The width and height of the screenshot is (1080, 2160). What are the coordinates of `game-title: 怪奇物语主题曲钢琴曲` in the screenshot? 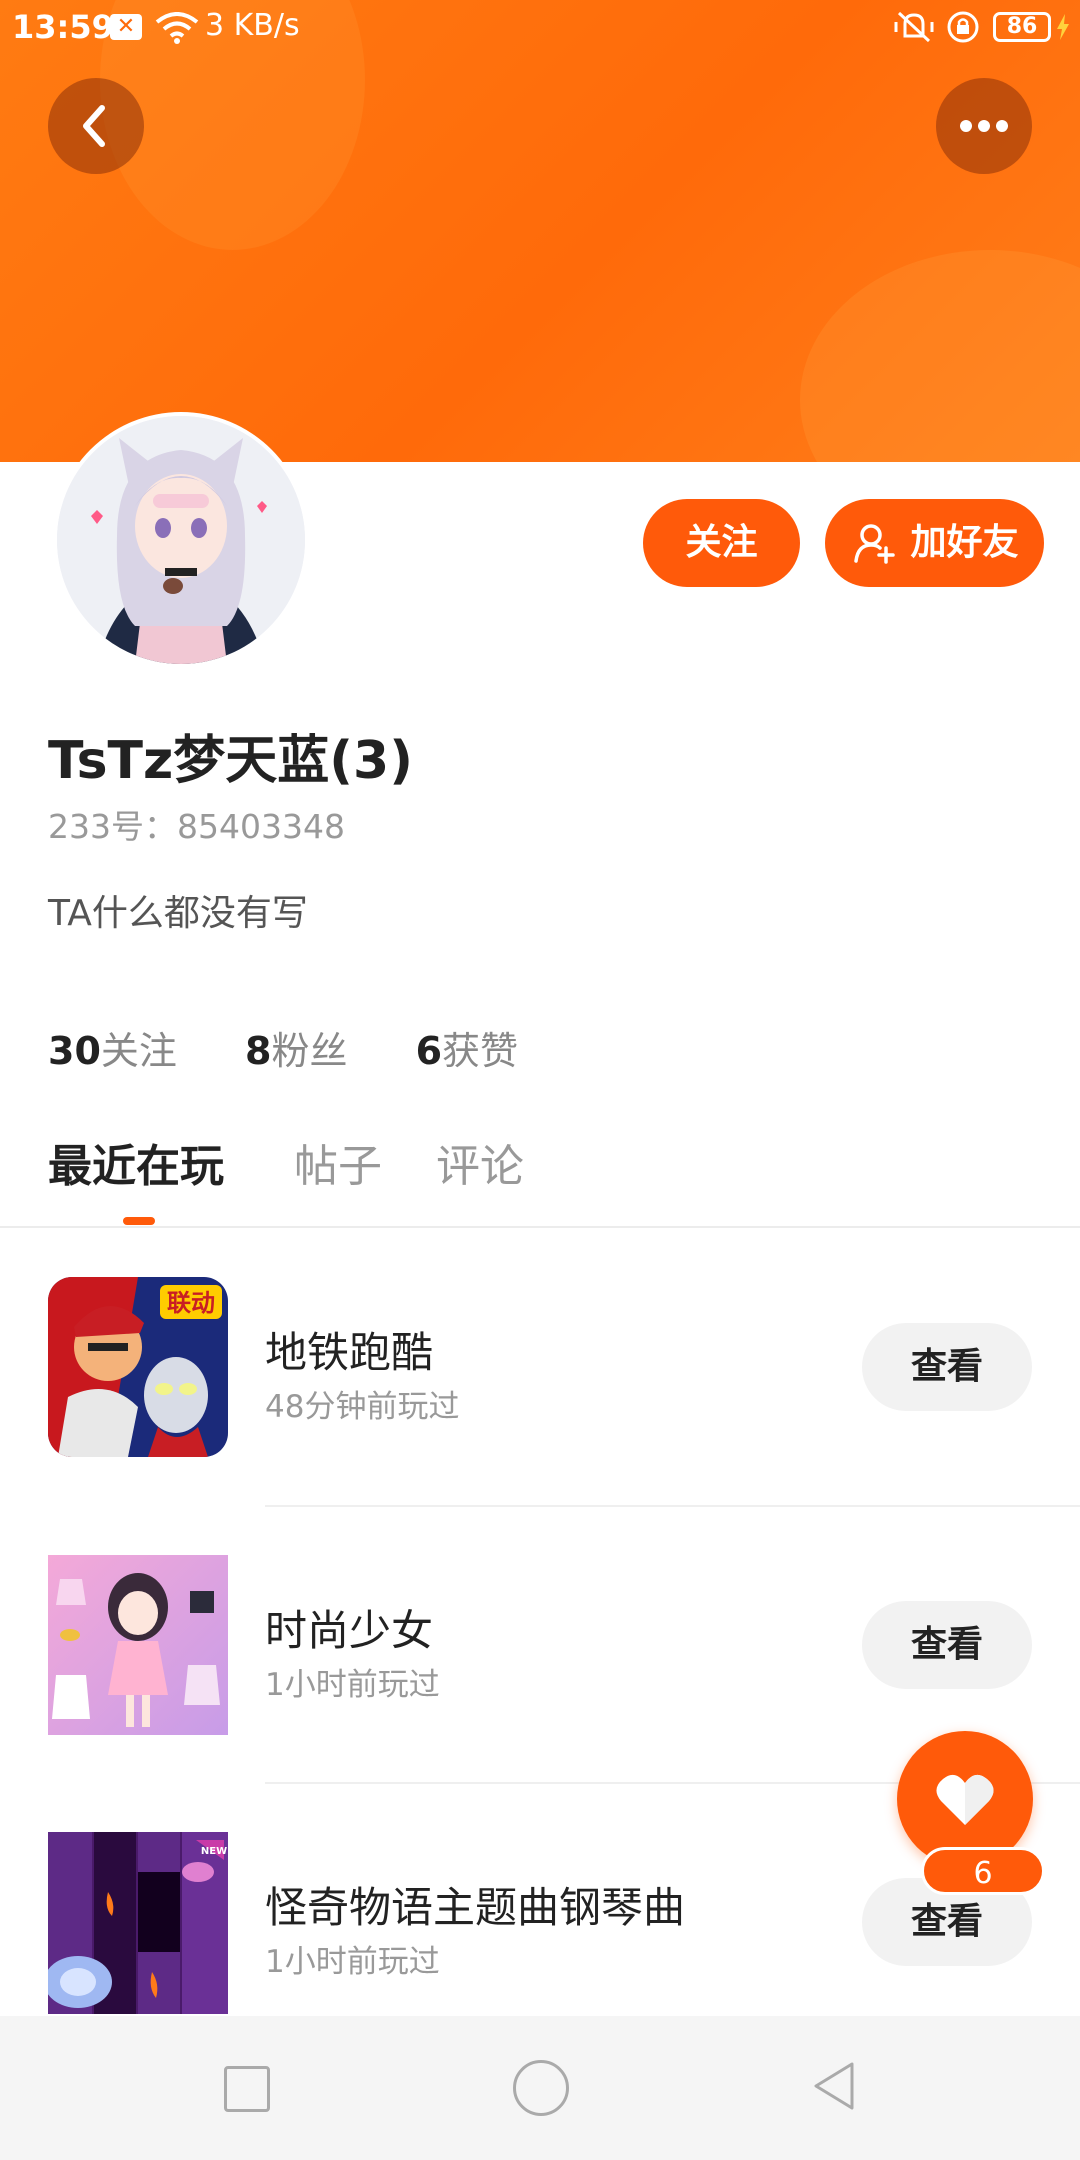 It's located at (475, 1907).